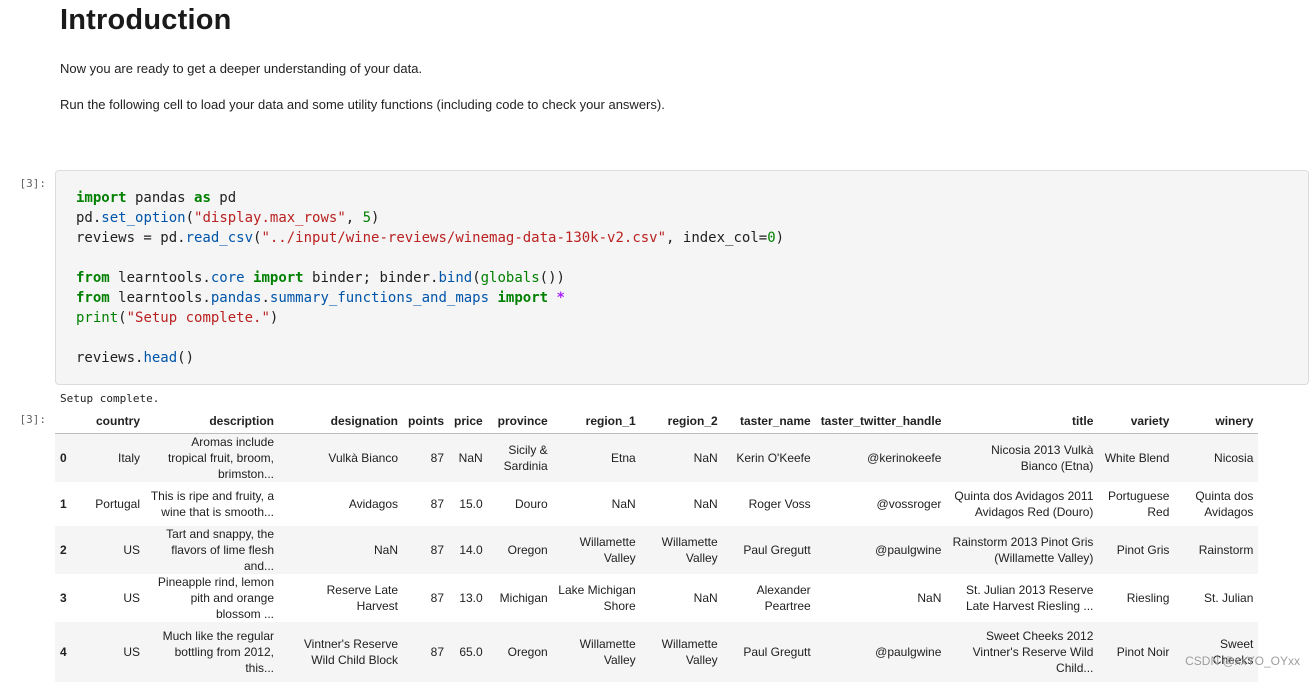 The width and height of the screenshot is (1316, 682). What do you see at coordinates (1136, 504) in the screenshot?
I see `cell-variety: Portuguese Red` at bounding box center [1136, 504].